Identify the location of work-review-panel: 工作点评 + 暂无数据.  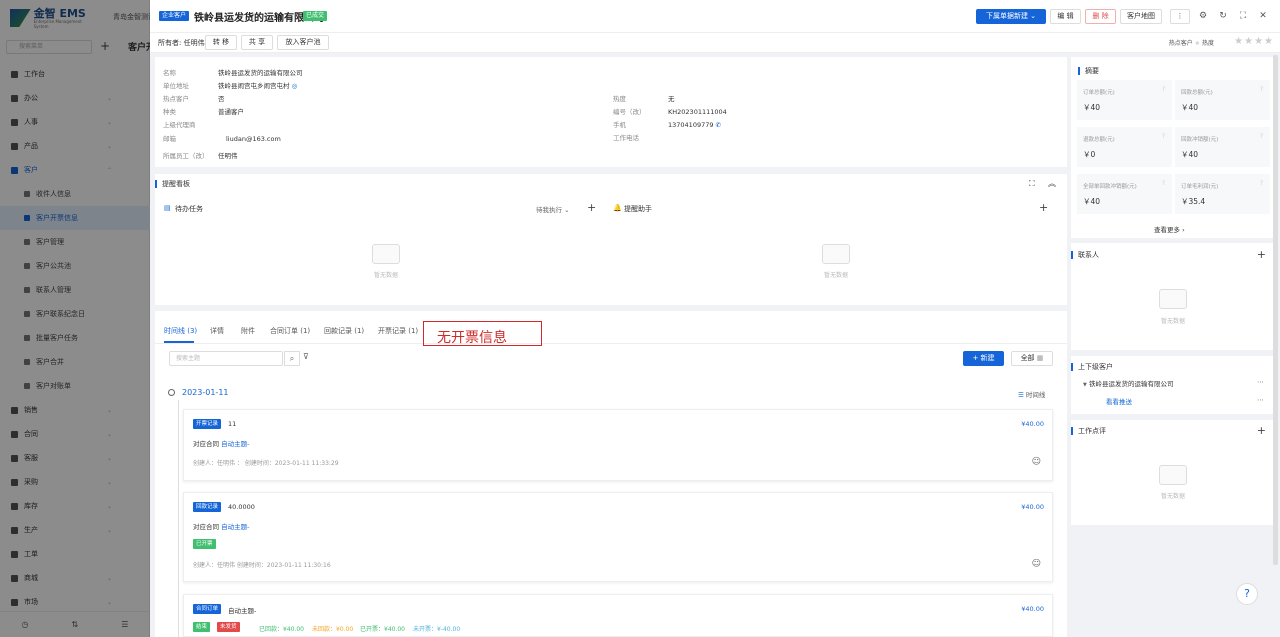
(1172, 472).